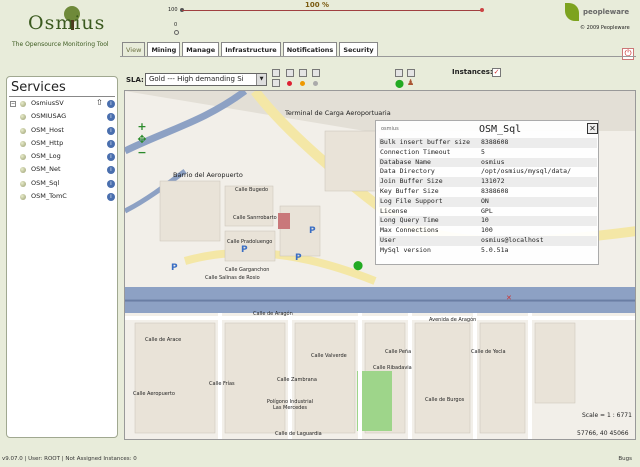 This screenshot has height=467, width=640. What do you see at coordinates (222, 384) in the screenshot?
I see `map-label: Calle Frías` at bounding box center [222, 384].